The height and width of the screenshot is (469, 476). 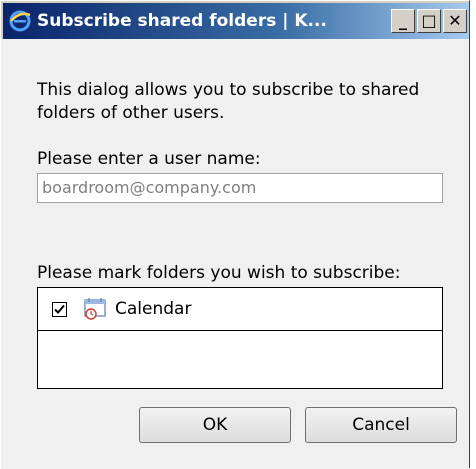 What do you see at coordinates (149, 159) in the screenshot?
I see `username-label: Please enter a user name:` at bounding box center [149, 159].